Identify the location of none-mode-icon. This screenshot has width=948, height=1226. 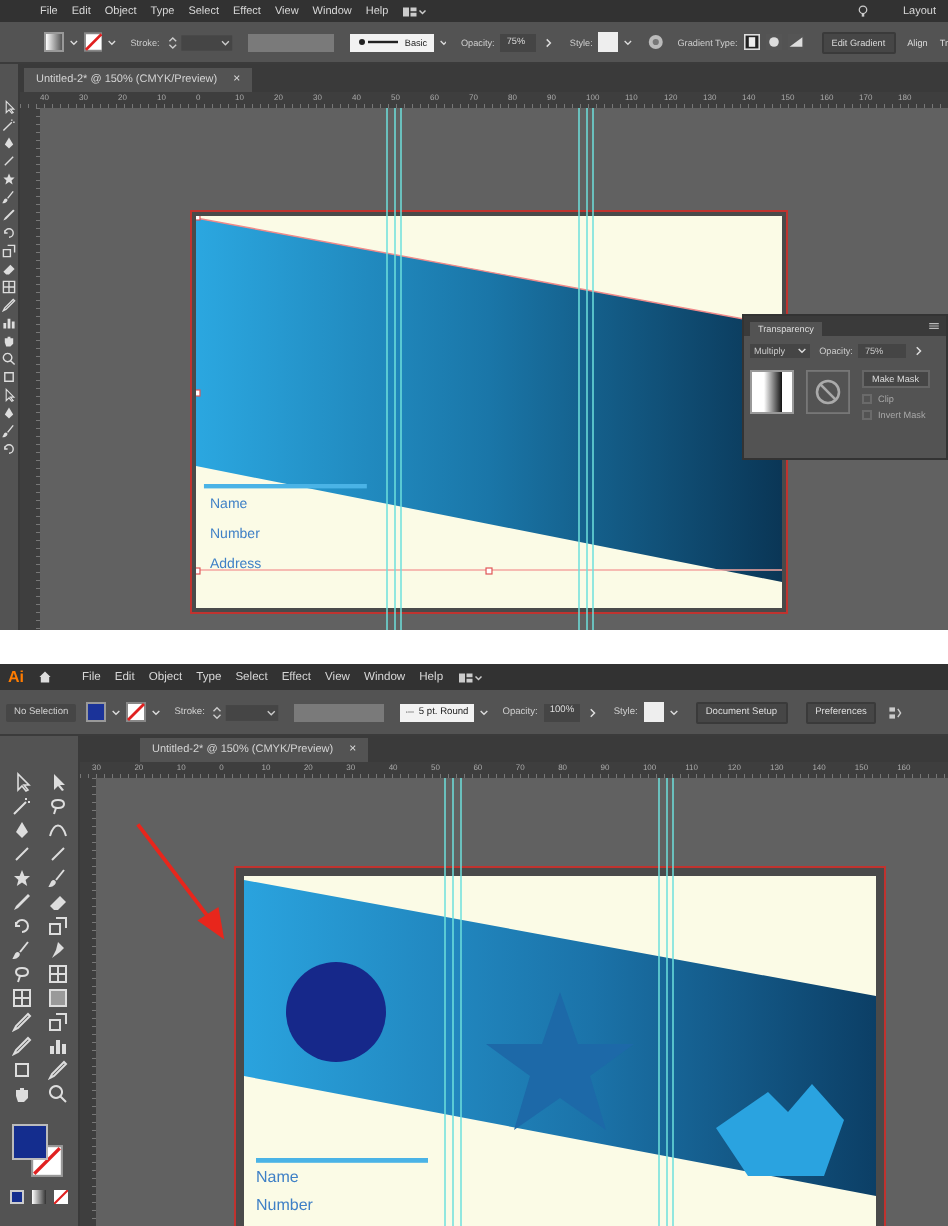
(61, 1197).